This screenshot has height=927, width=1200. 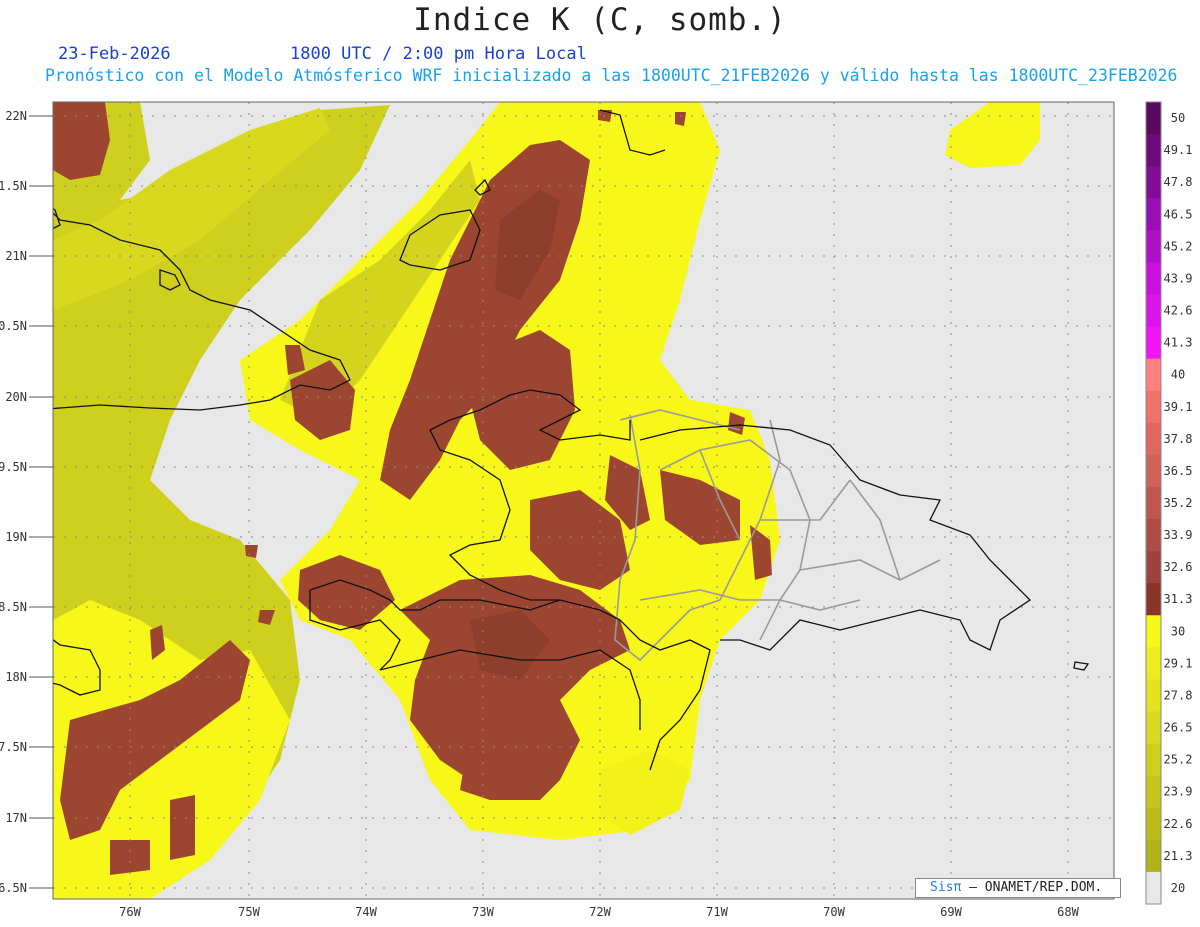 What do you see at coordinates (1178, 407) in the screenshot?
I see `colorbar-label: 39.1` at bounding box center [1178, 407].